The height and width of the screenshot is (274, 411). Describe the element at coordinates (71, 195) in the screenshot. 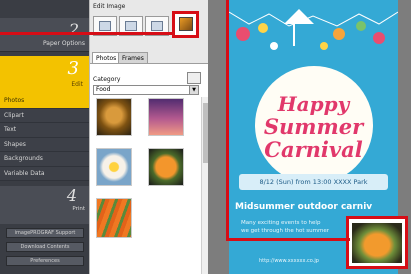

I see `step-number: 4` at that location.